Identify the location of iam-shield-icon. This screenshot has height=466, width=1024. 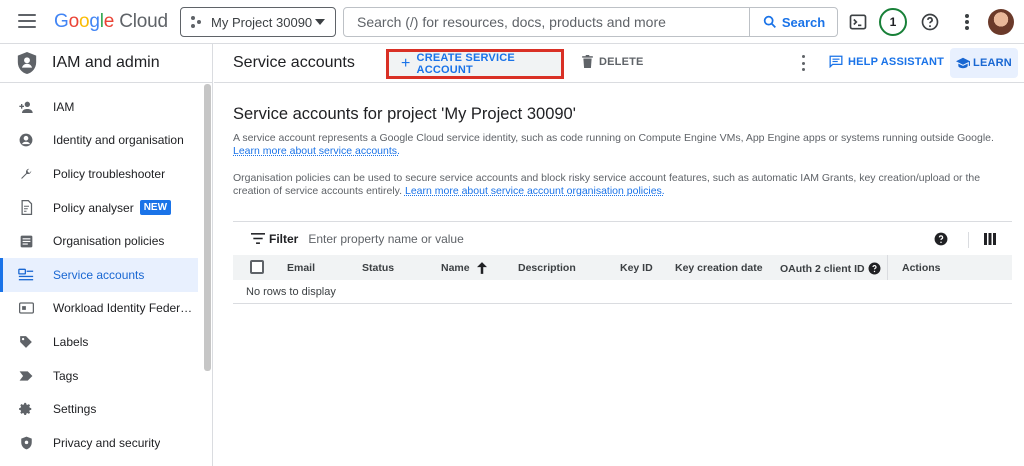
(27, 63).